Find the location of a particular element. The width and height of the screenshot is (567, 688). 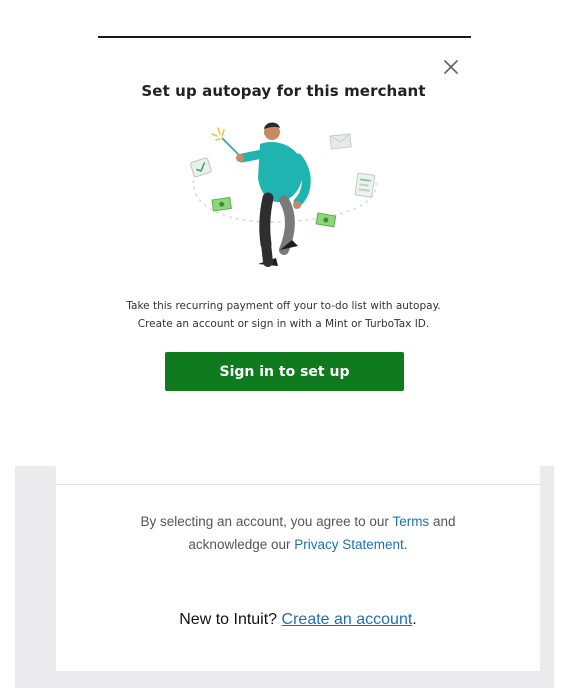

close-icon is located at coordinates (451, 67).